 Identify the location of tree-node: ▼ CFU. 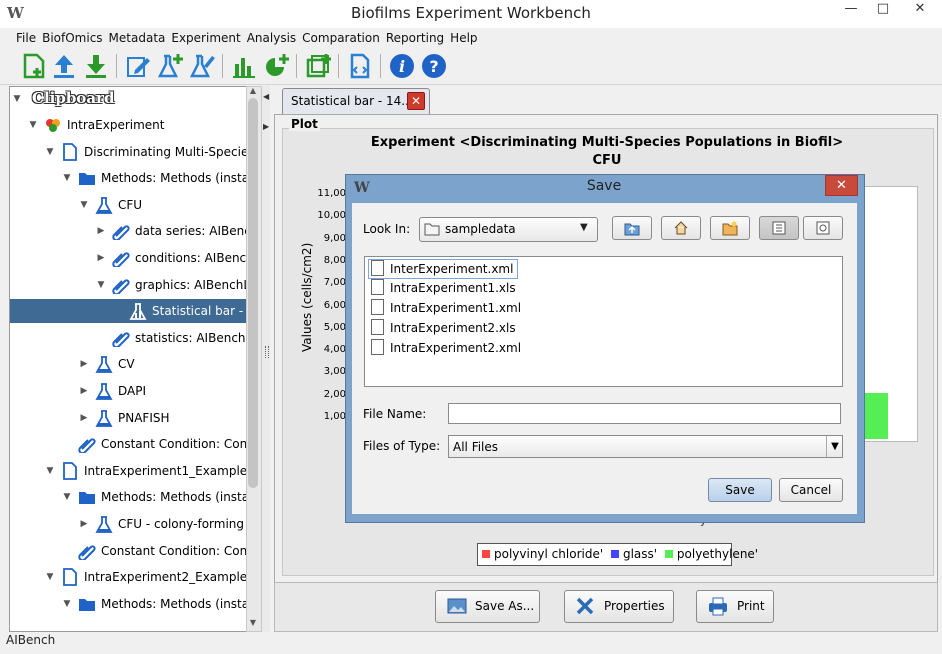
(128, 205).